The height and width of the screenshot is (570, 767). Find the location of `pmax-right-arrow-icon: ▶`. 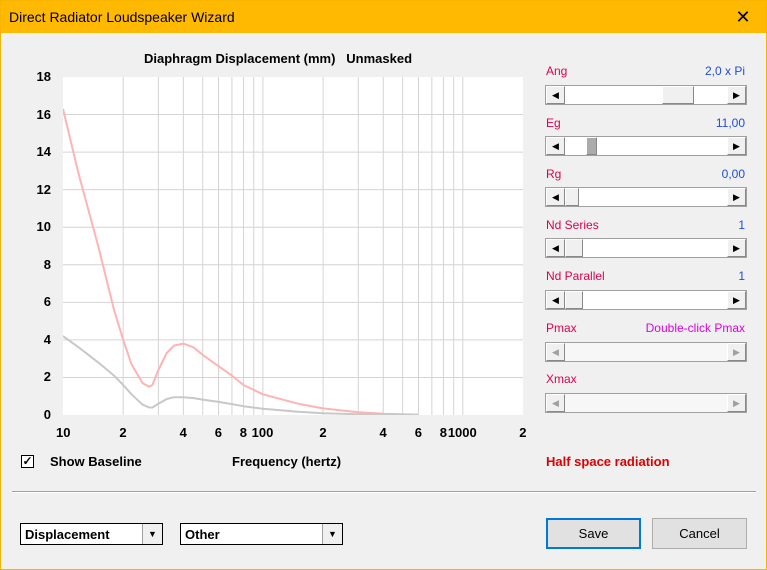

pmax-right-arrow-icon: ▶ is located at coordinates (736, 352).